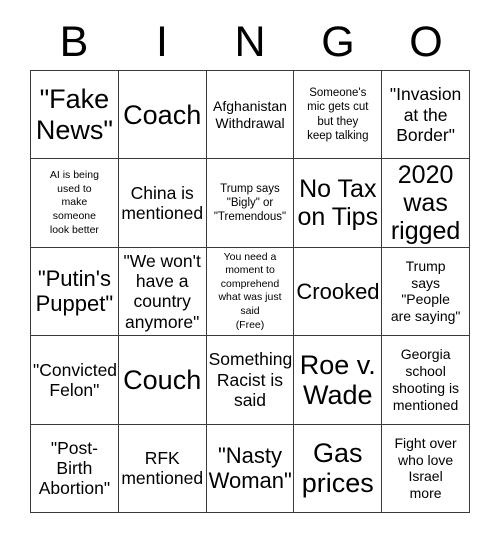  I want to click on bingo-cell-text: Couch, so click(162, 379).